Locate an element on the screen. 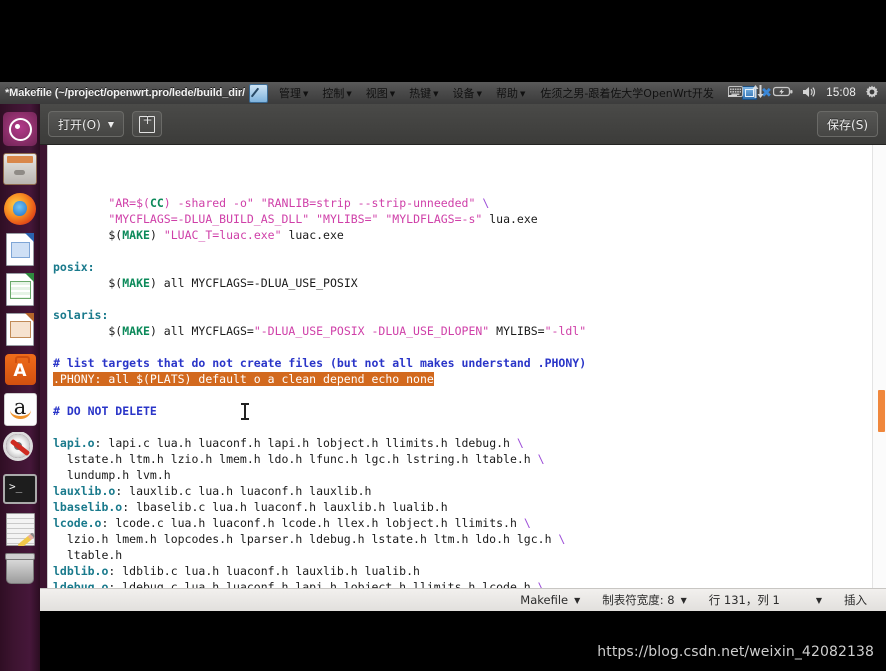  save-button-label: 保存(S) is located at coordinates (847, 124).